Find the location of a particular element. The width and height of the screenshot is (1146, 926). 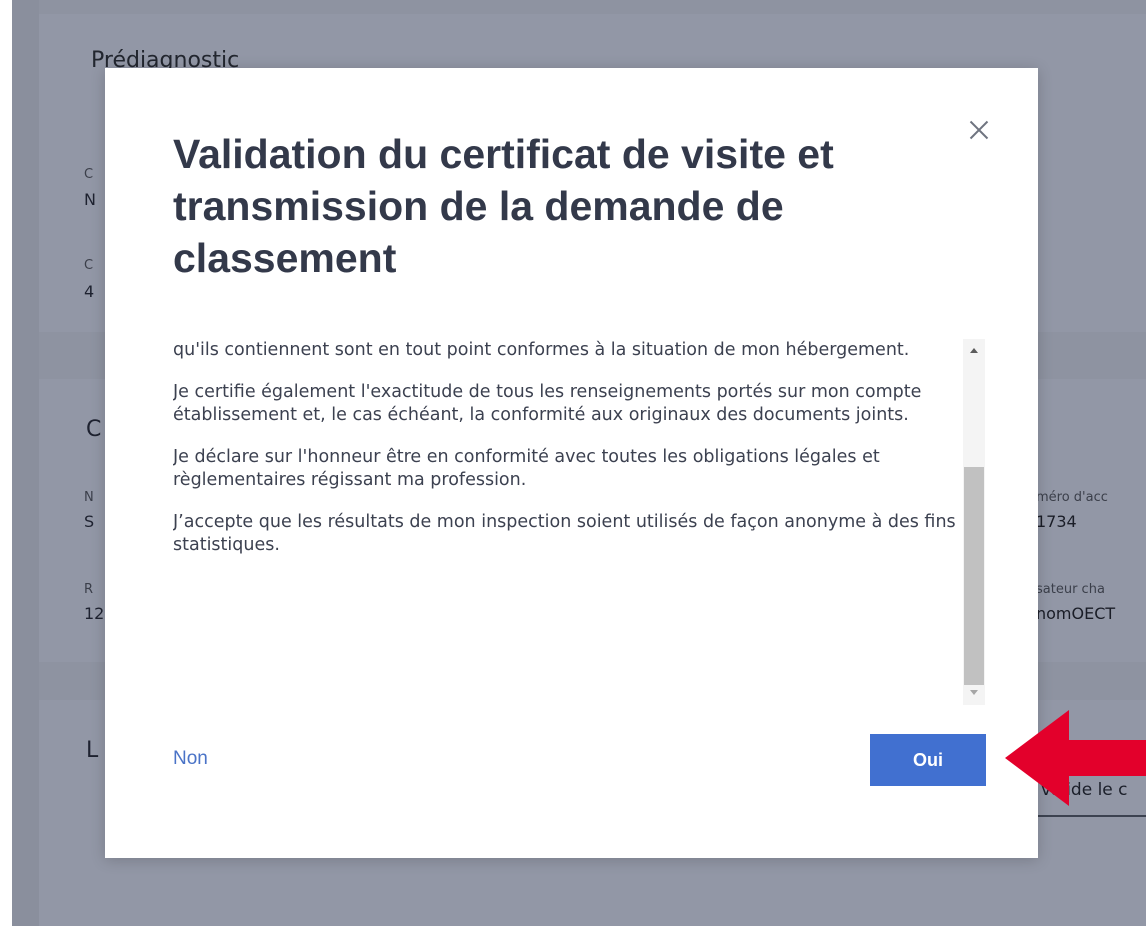

oui-button: Oui is located at coordinates (928, 760).